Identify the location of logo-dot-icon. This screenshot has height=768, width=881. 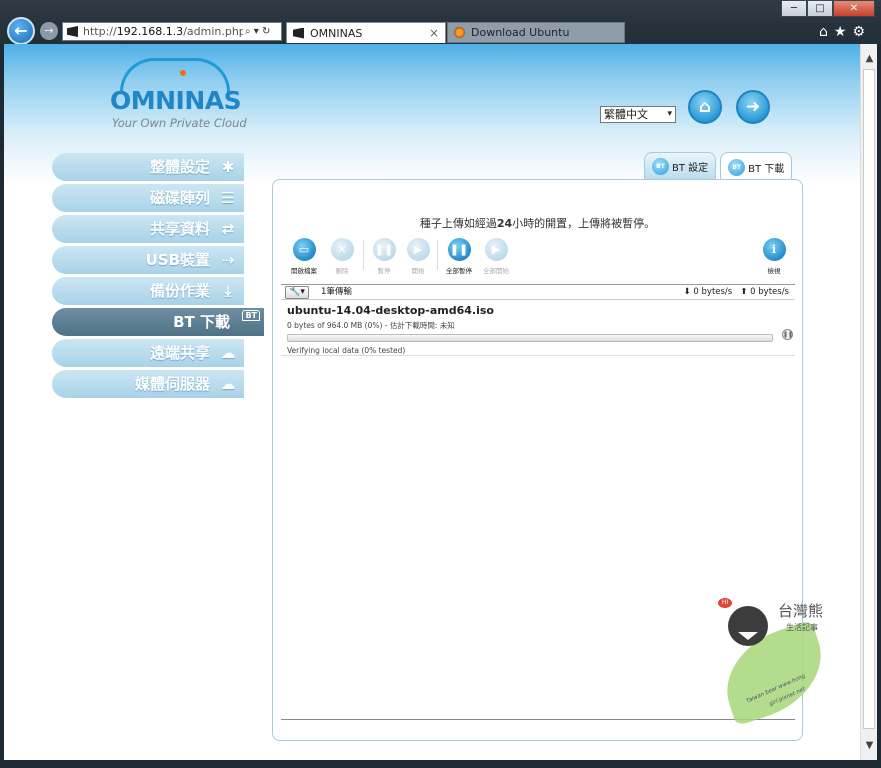
(183, 73).